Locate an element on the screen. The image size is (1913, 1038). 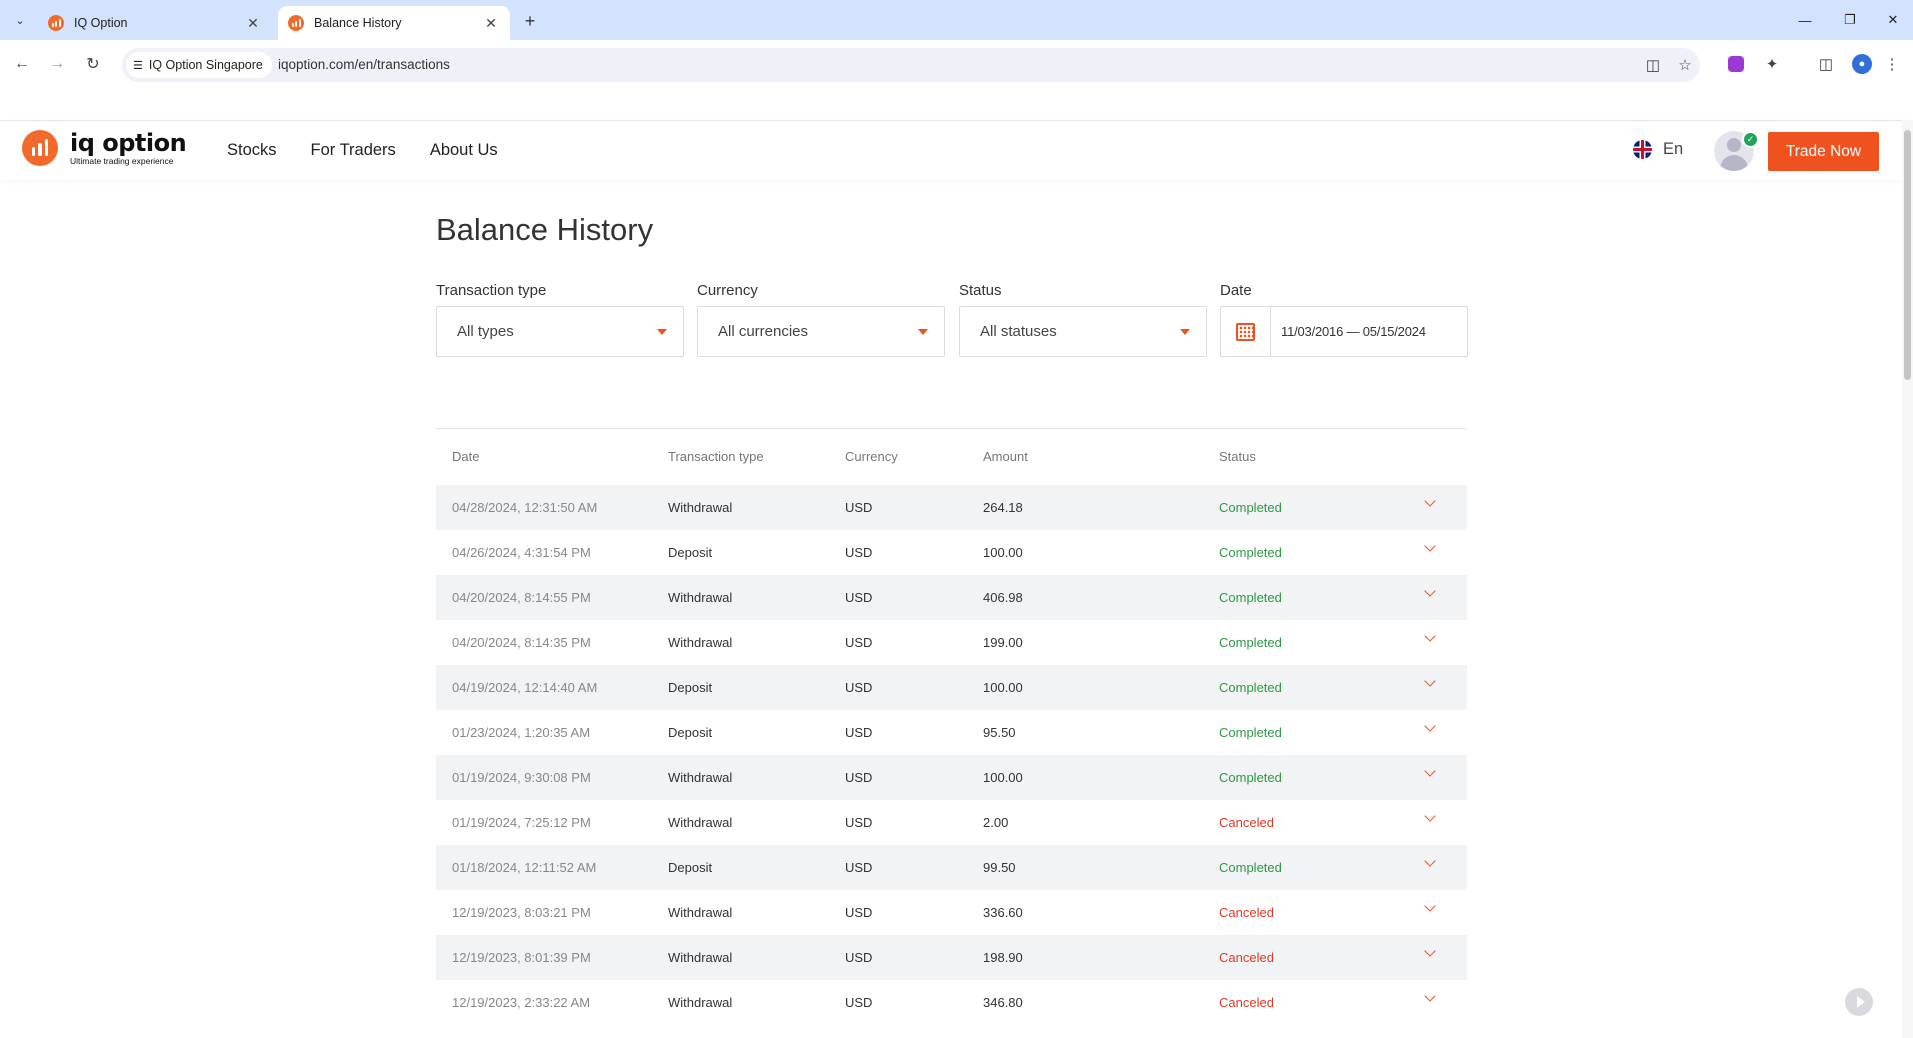
col-amount: Amount is located at coordinates (1005, 456).